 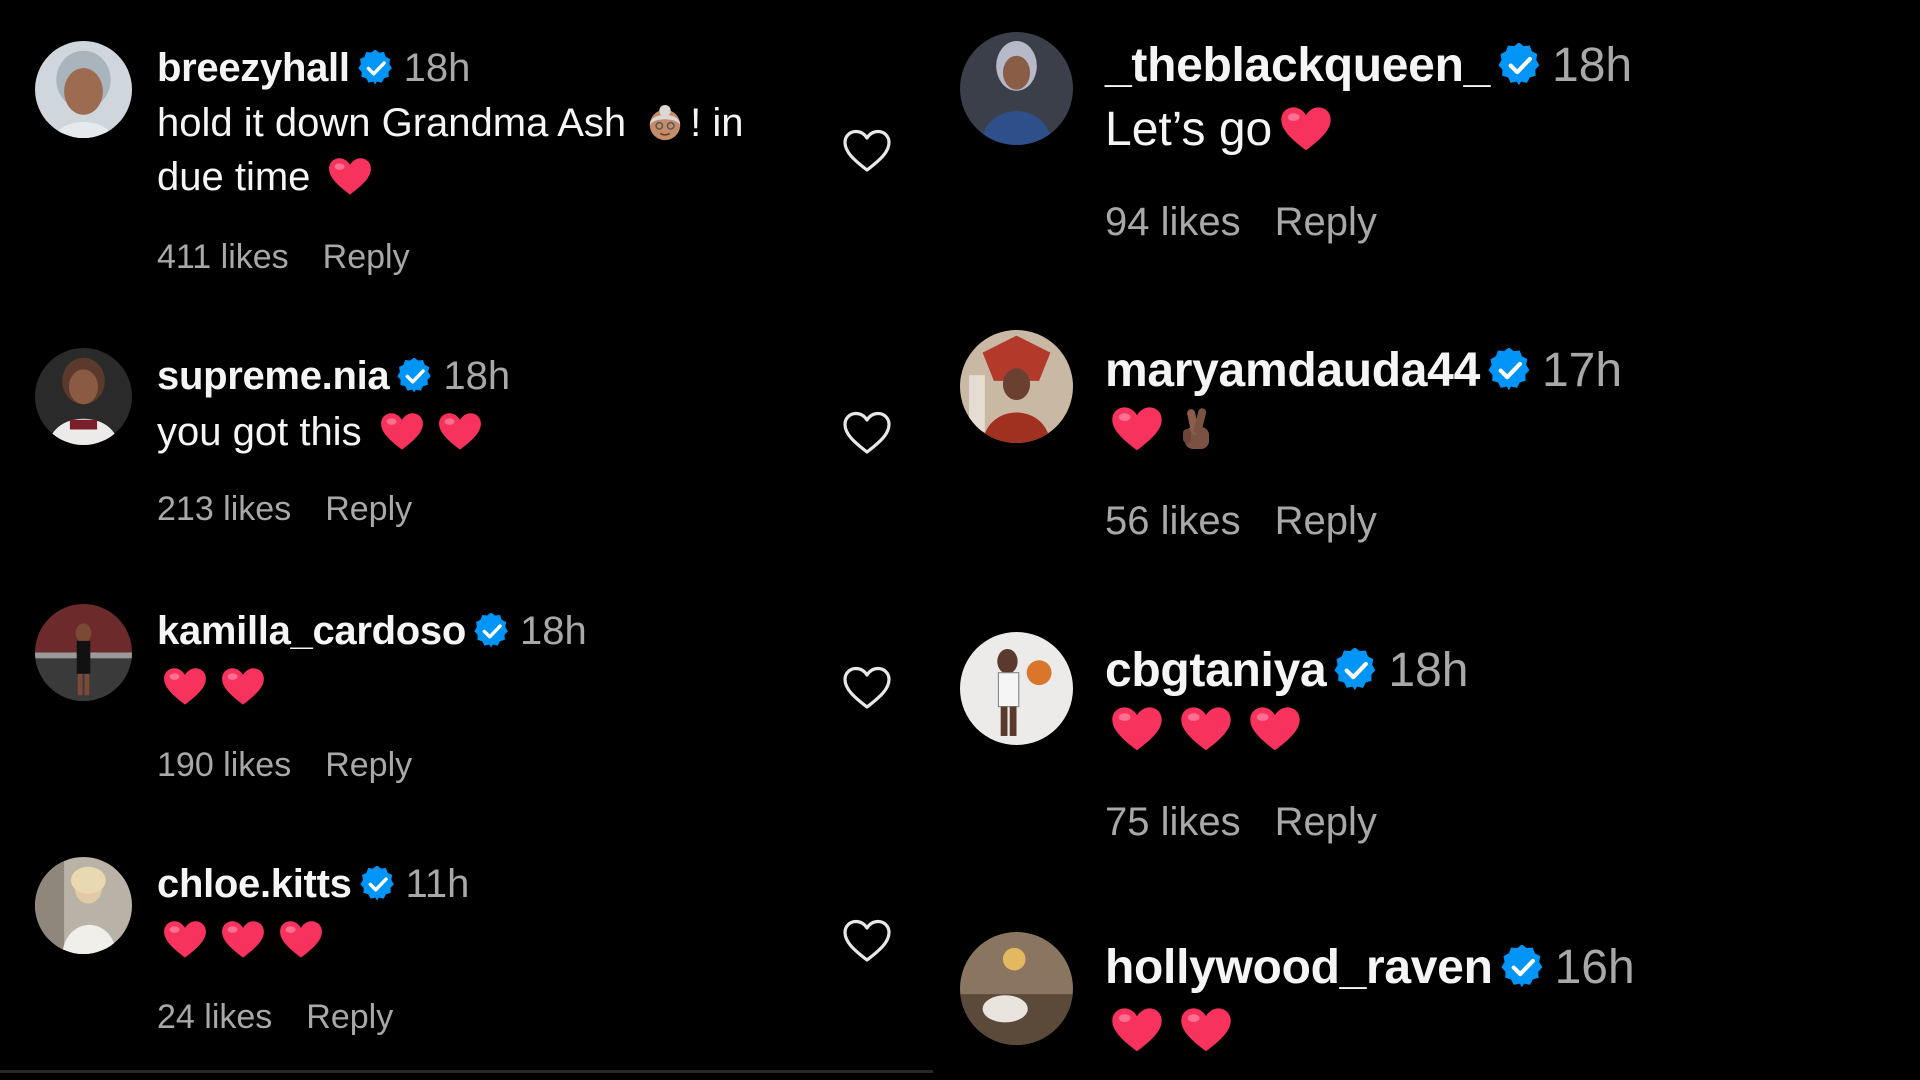 I want to click on comment-meta: 75 likes Reply, so click(x=1258, y=822).